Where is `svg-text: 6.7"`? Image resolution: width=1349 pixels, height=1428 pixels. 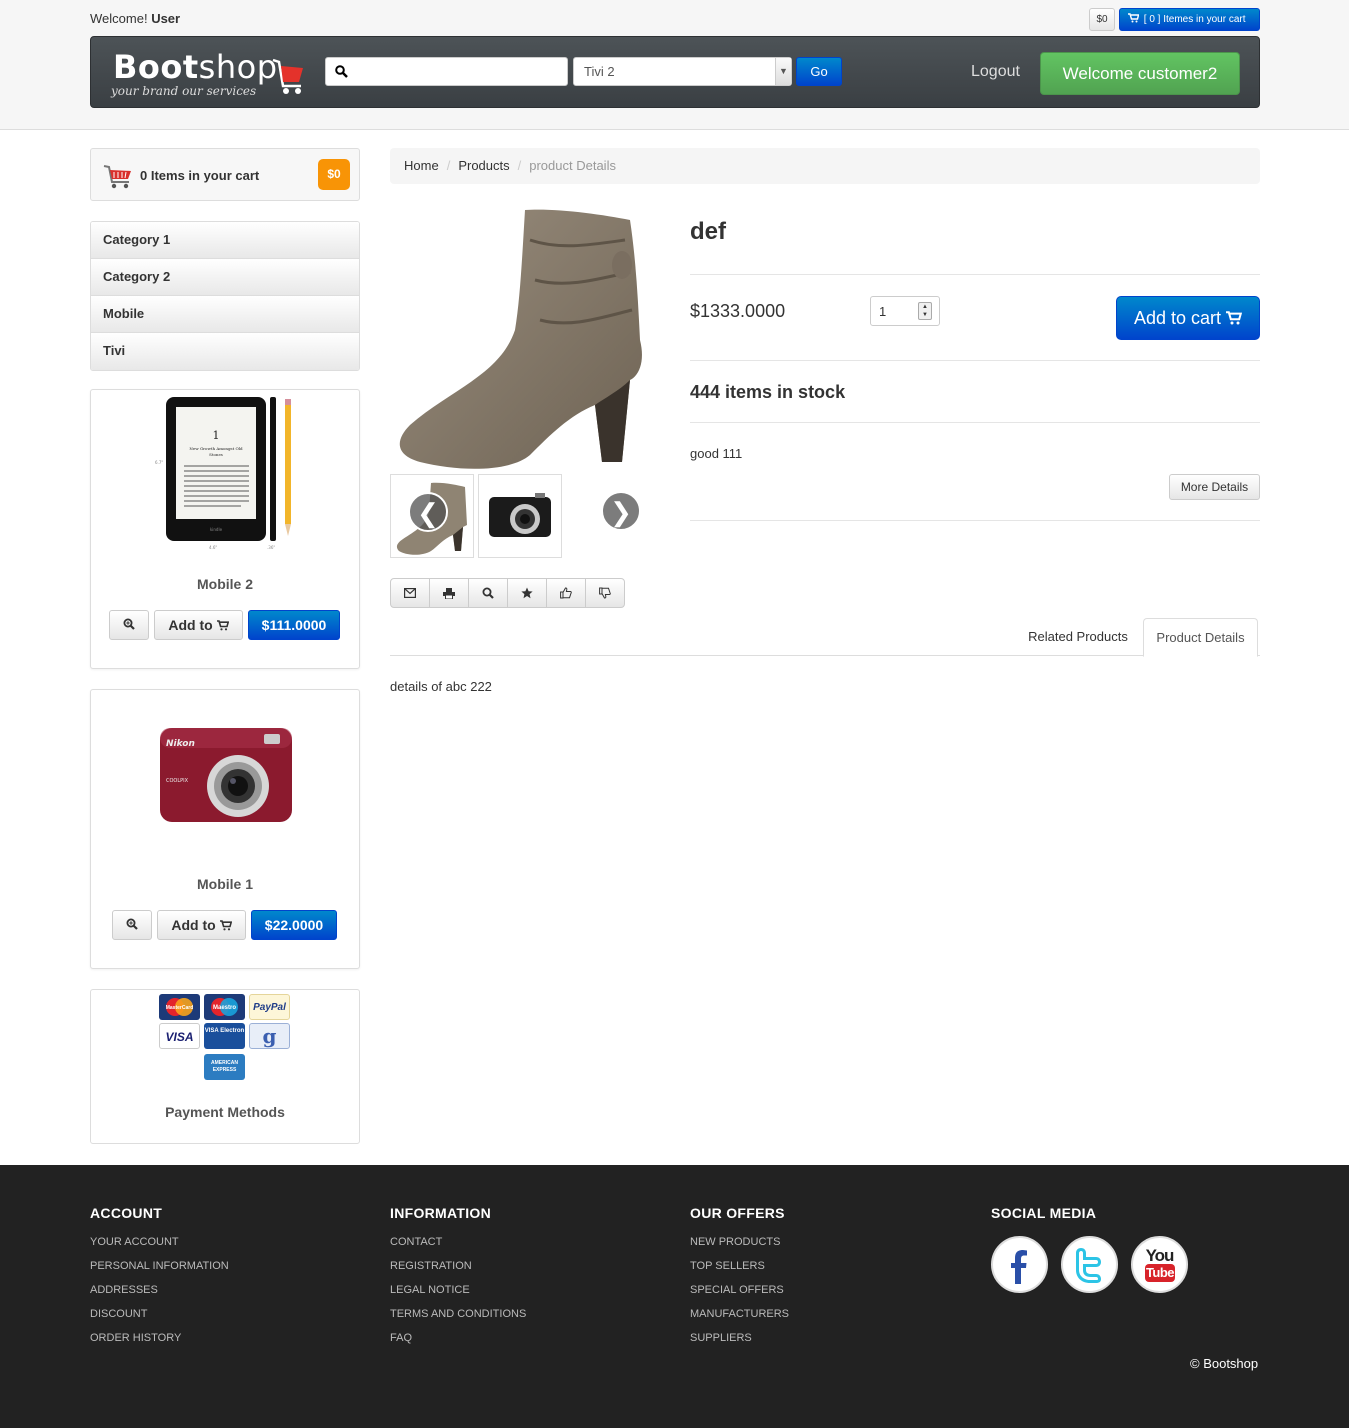 svg-text: 6.7" is located at coordinates (159, 462).